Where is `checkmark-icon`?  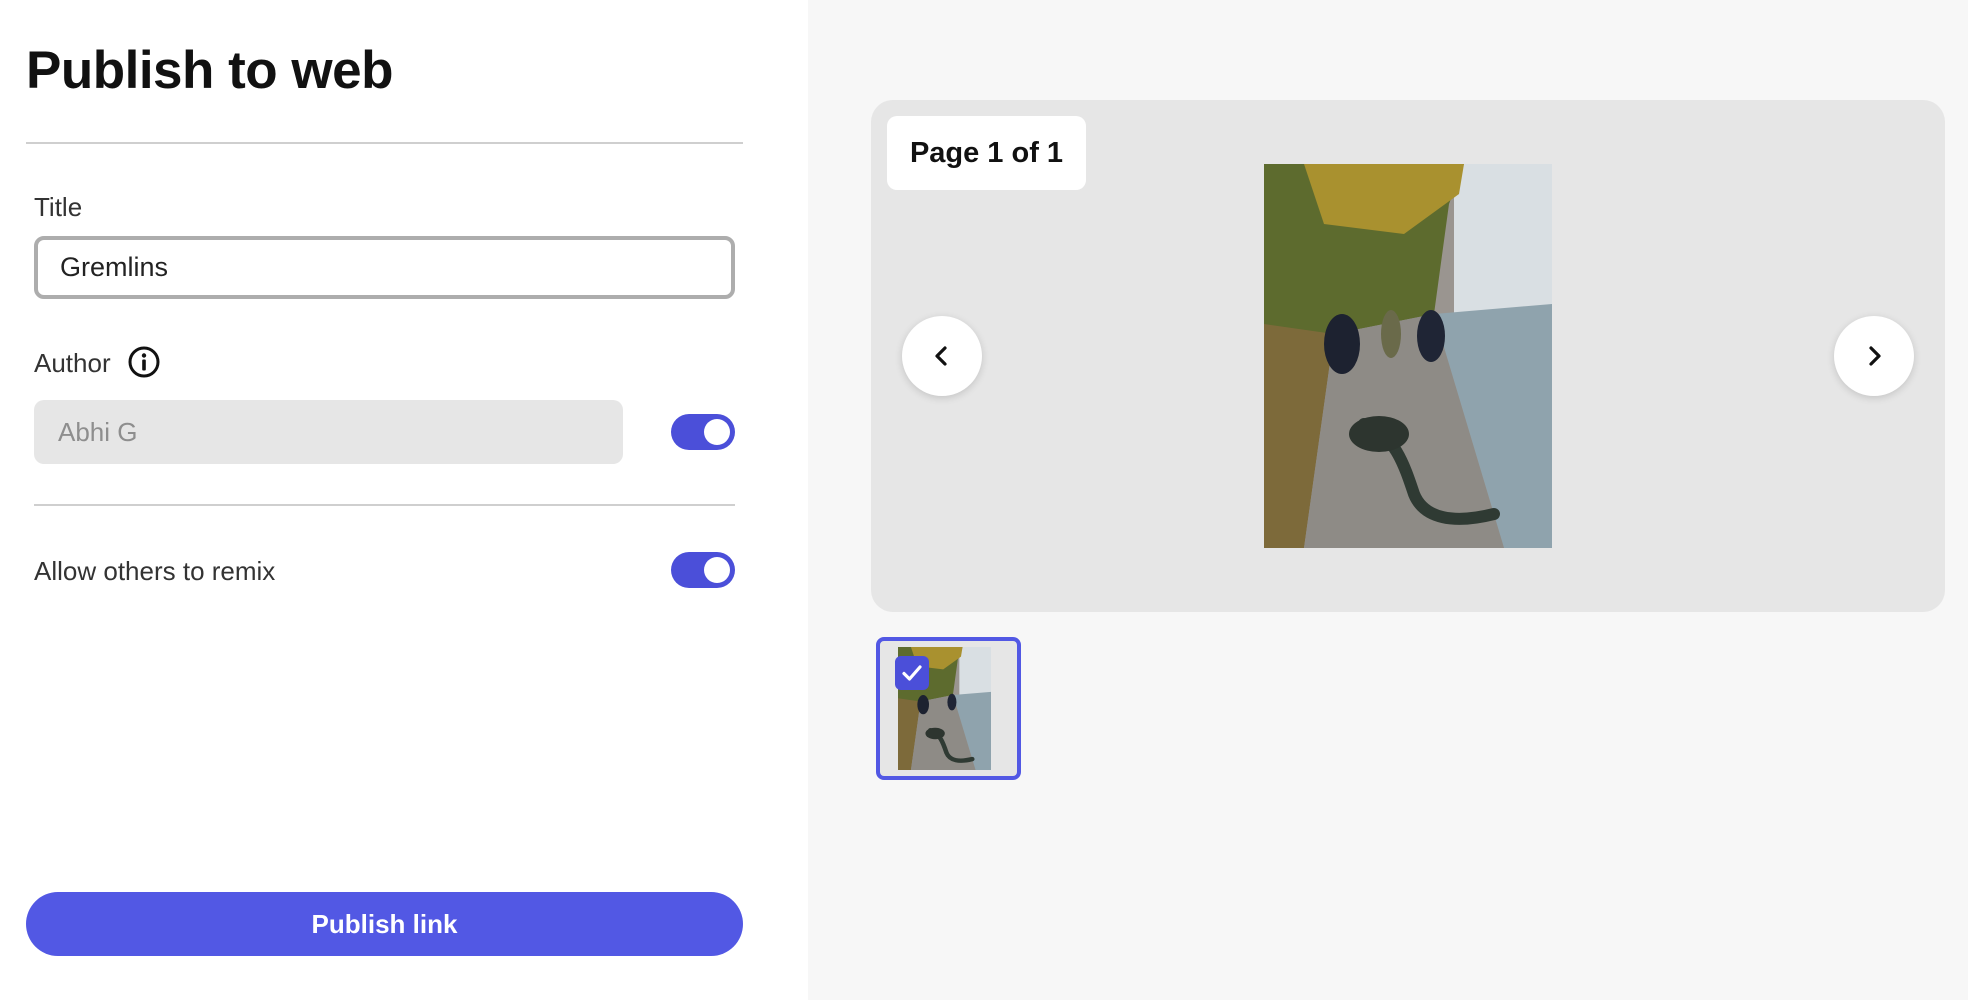
checkmark-icon is located at coordinates (912, 673).